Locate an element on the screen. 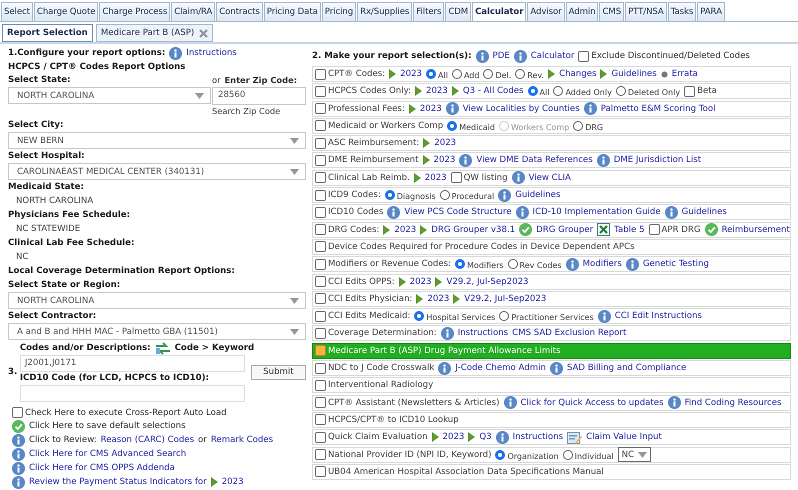 This screenshot has height=490, width=798. action-link: Review the Payment Status Indicators for is located at coordinates (118, 482).